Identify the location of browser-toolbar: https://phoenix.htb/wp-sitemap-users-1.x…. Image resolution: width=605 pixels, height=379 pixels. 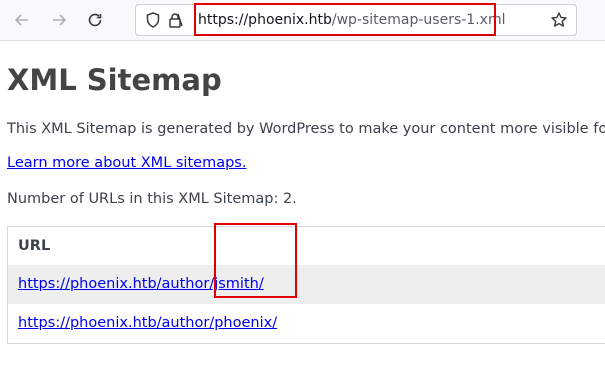
(302, 20).